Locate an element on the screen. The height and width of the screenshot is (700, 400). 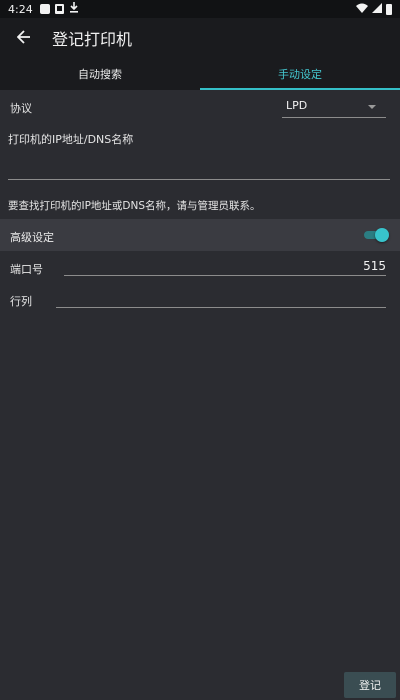
back-button is located at coordinates (24, 38).